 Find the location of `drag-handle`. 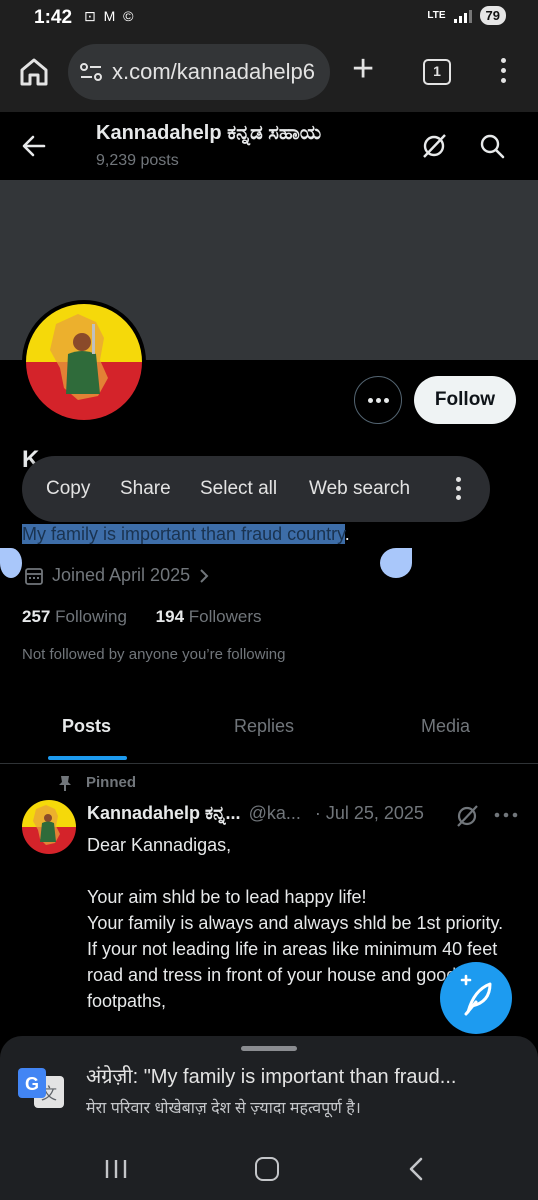

drag-handle is located at coordinates (269, 1048).